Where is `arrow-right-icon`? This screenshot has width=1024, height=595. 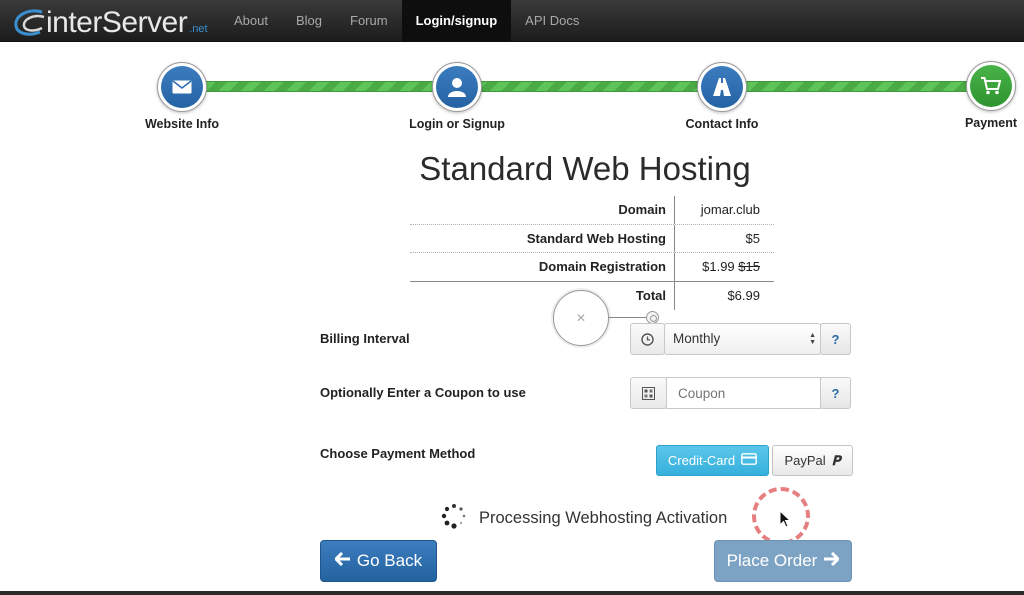 arrow-right-icon is located at coordinates (832, 561).